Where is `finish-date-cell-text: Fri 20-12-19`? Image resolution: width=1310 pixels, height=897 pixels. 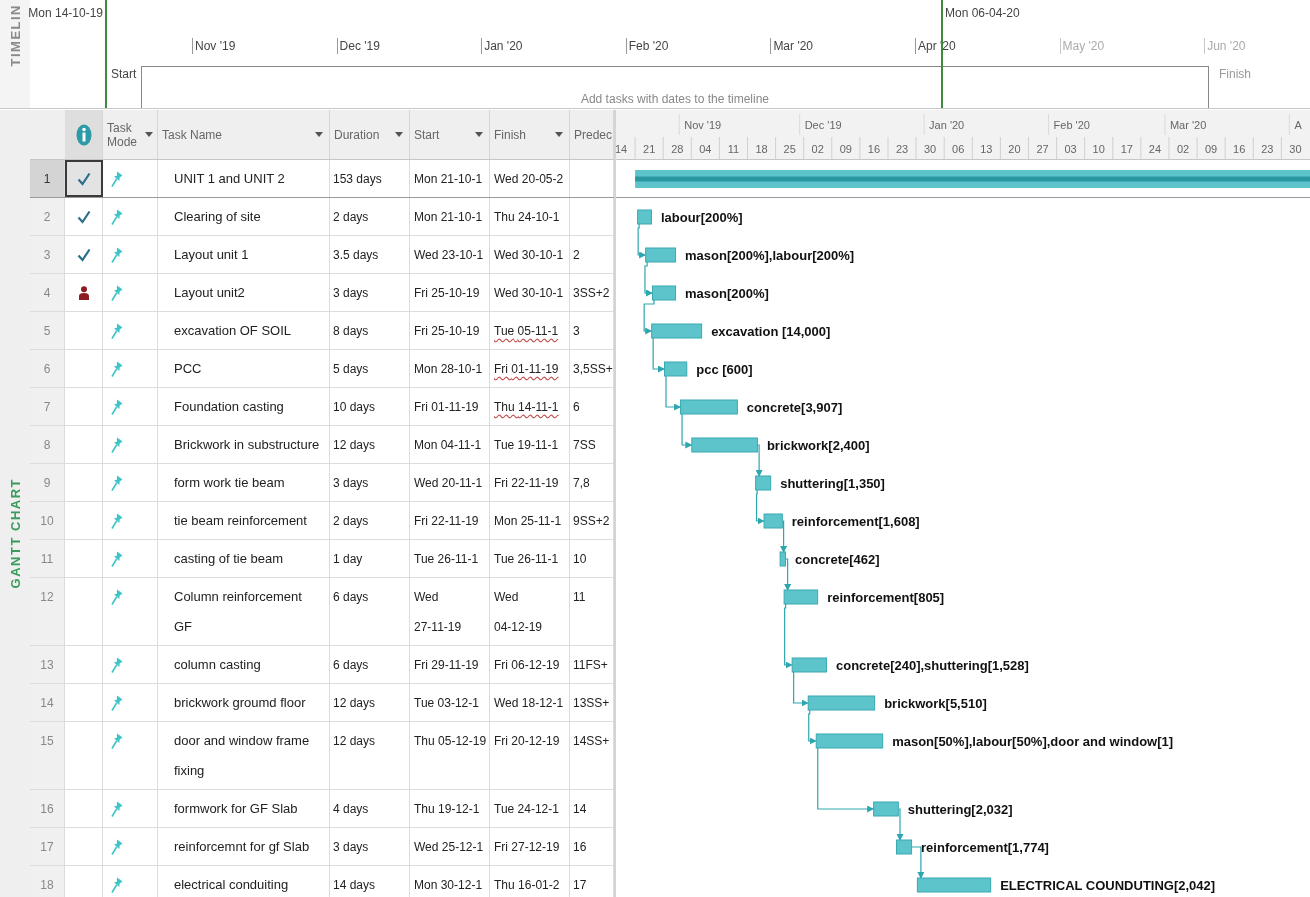 finish-date-cell-text: Fri 20-12-19 is located at coordinates (527, 741).